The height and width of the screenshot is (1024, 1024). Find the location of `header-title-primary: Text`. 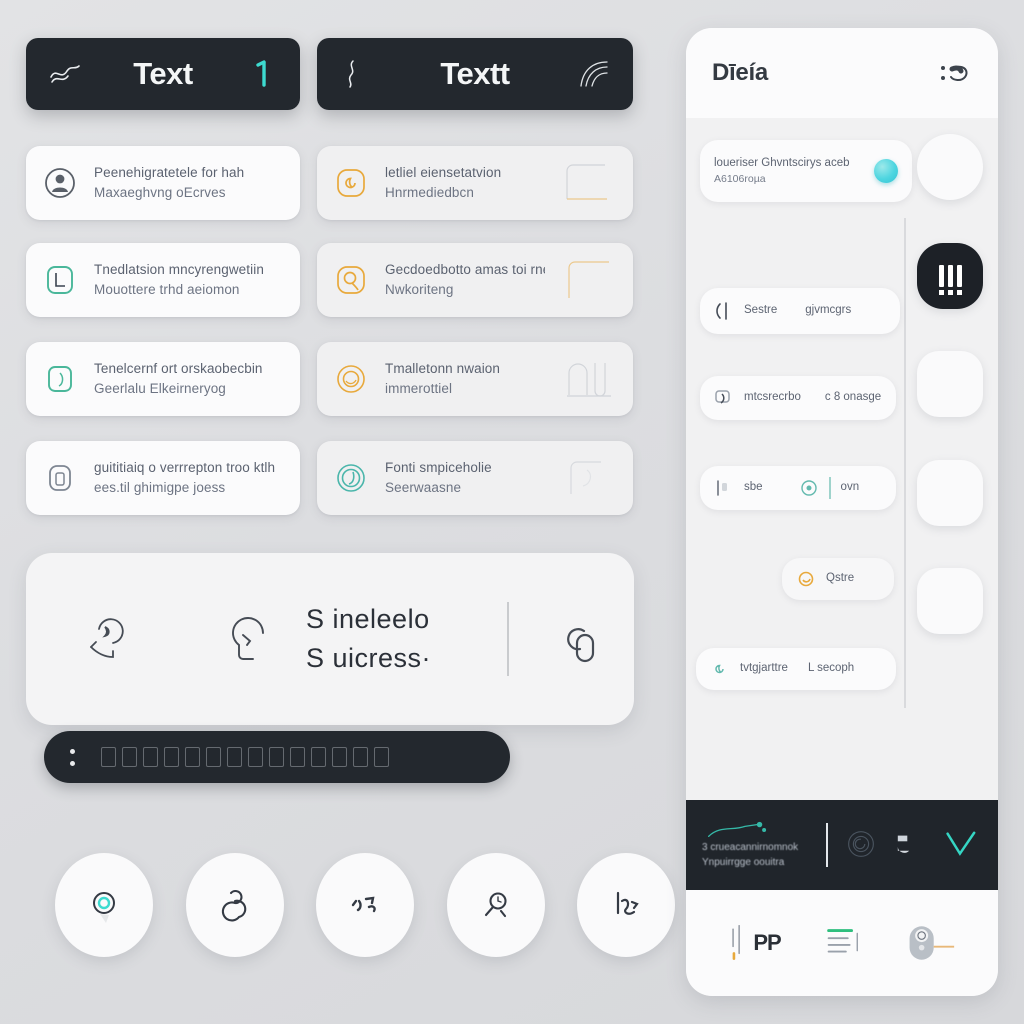

header-title-primary: Text is located at coordinates (163, 73).